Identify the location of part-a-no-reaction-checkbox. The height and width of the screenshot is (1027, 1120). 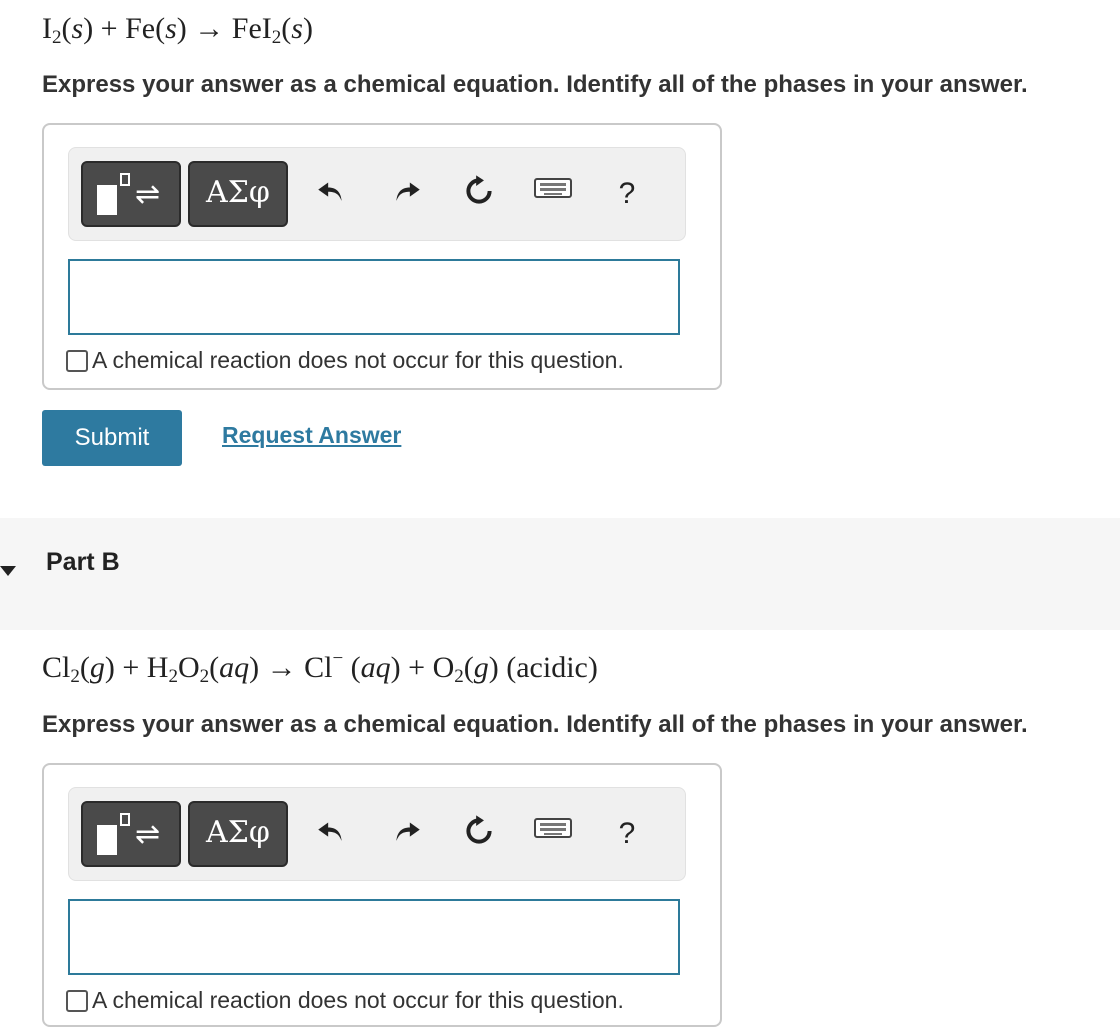
(77, 360).